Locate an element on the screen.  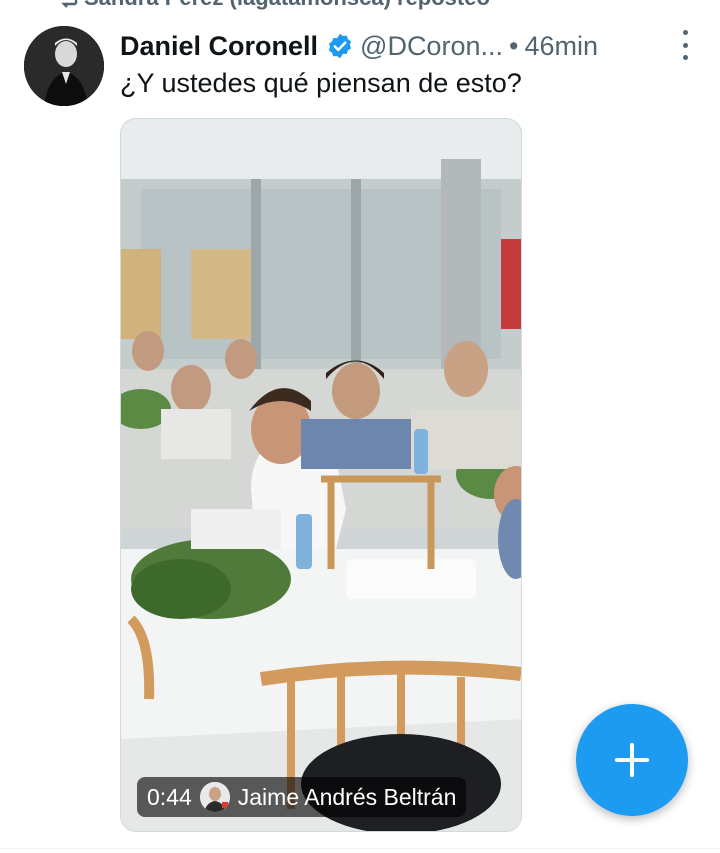
video-info-bar: 0:44 Jaime Andrés Beltrán is located at coordinates (302, 797).